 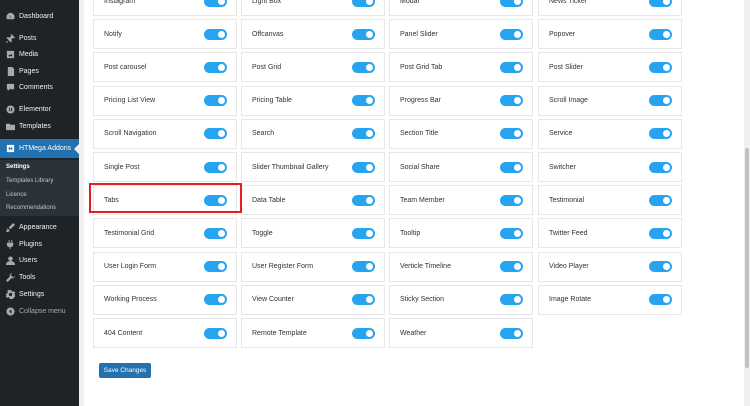 I want to click on sidebar-item-templates: Templates, so click(x=39, y=126).